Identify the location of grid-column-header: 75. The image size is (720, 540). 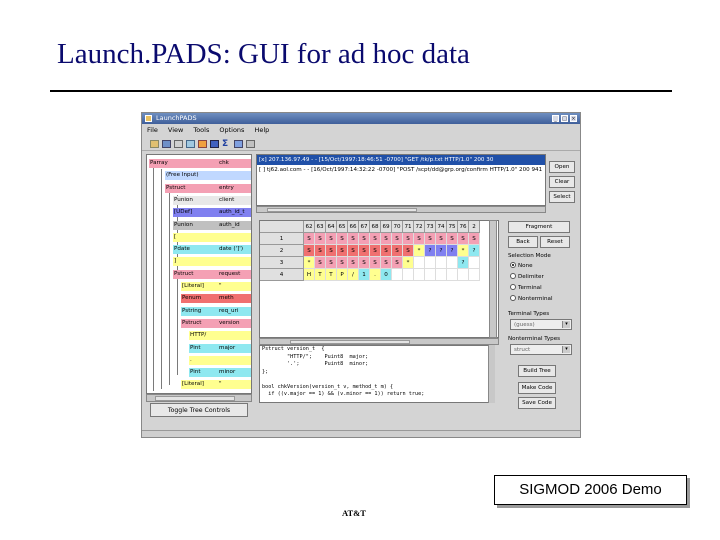
(452, 227).